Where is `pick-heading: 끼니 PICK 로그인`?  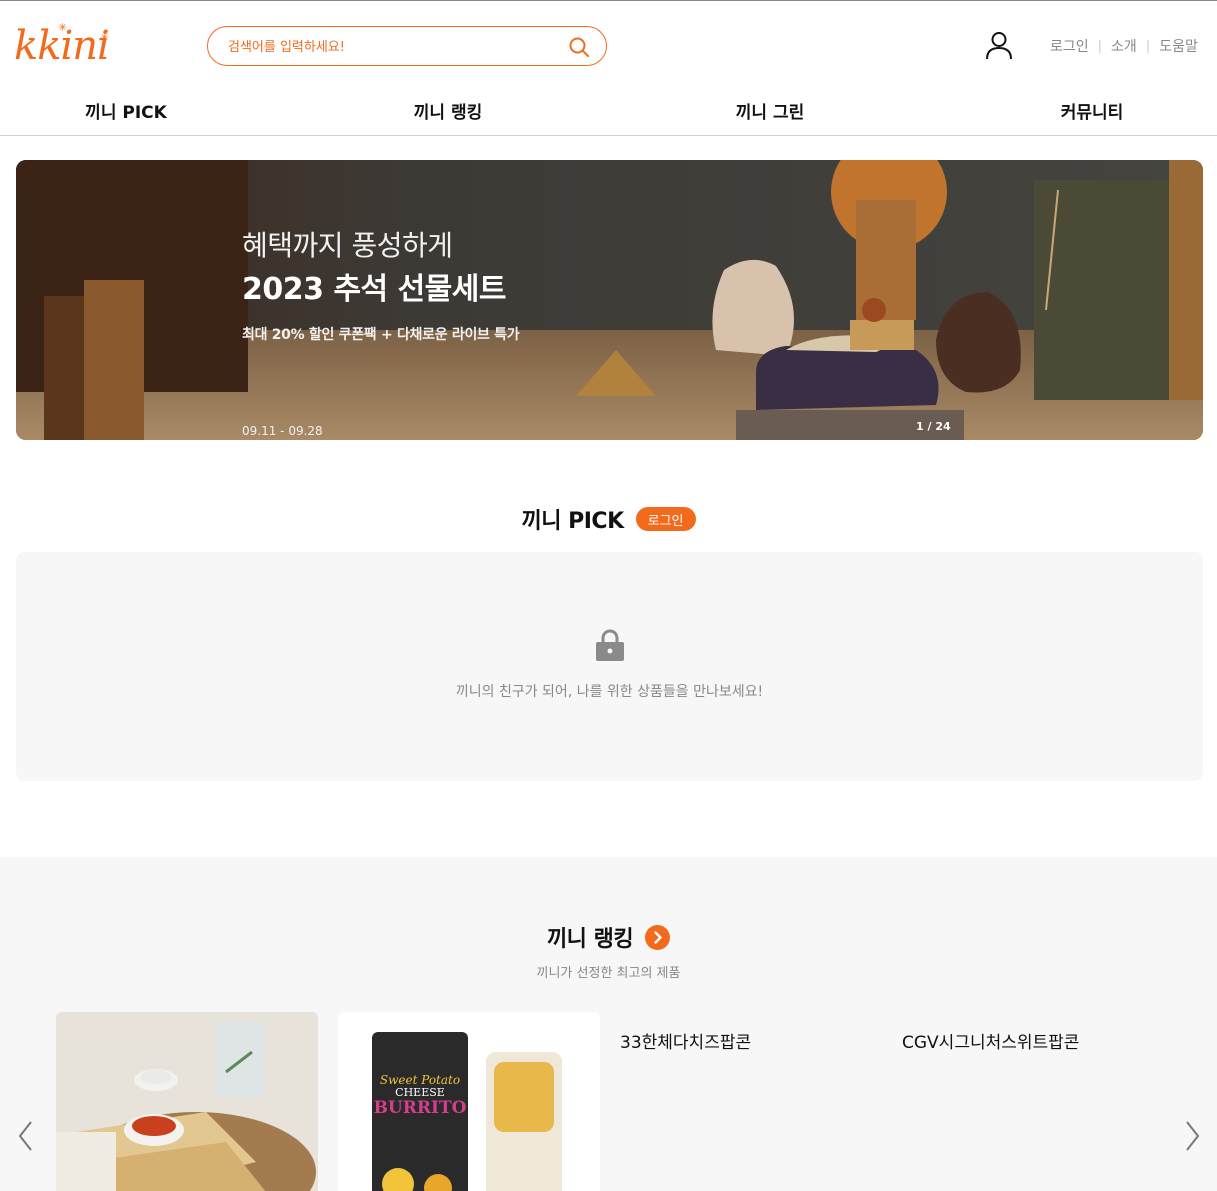 pick-heading: 끼니 PICK 로그인 is located at coordinates (608, 519).